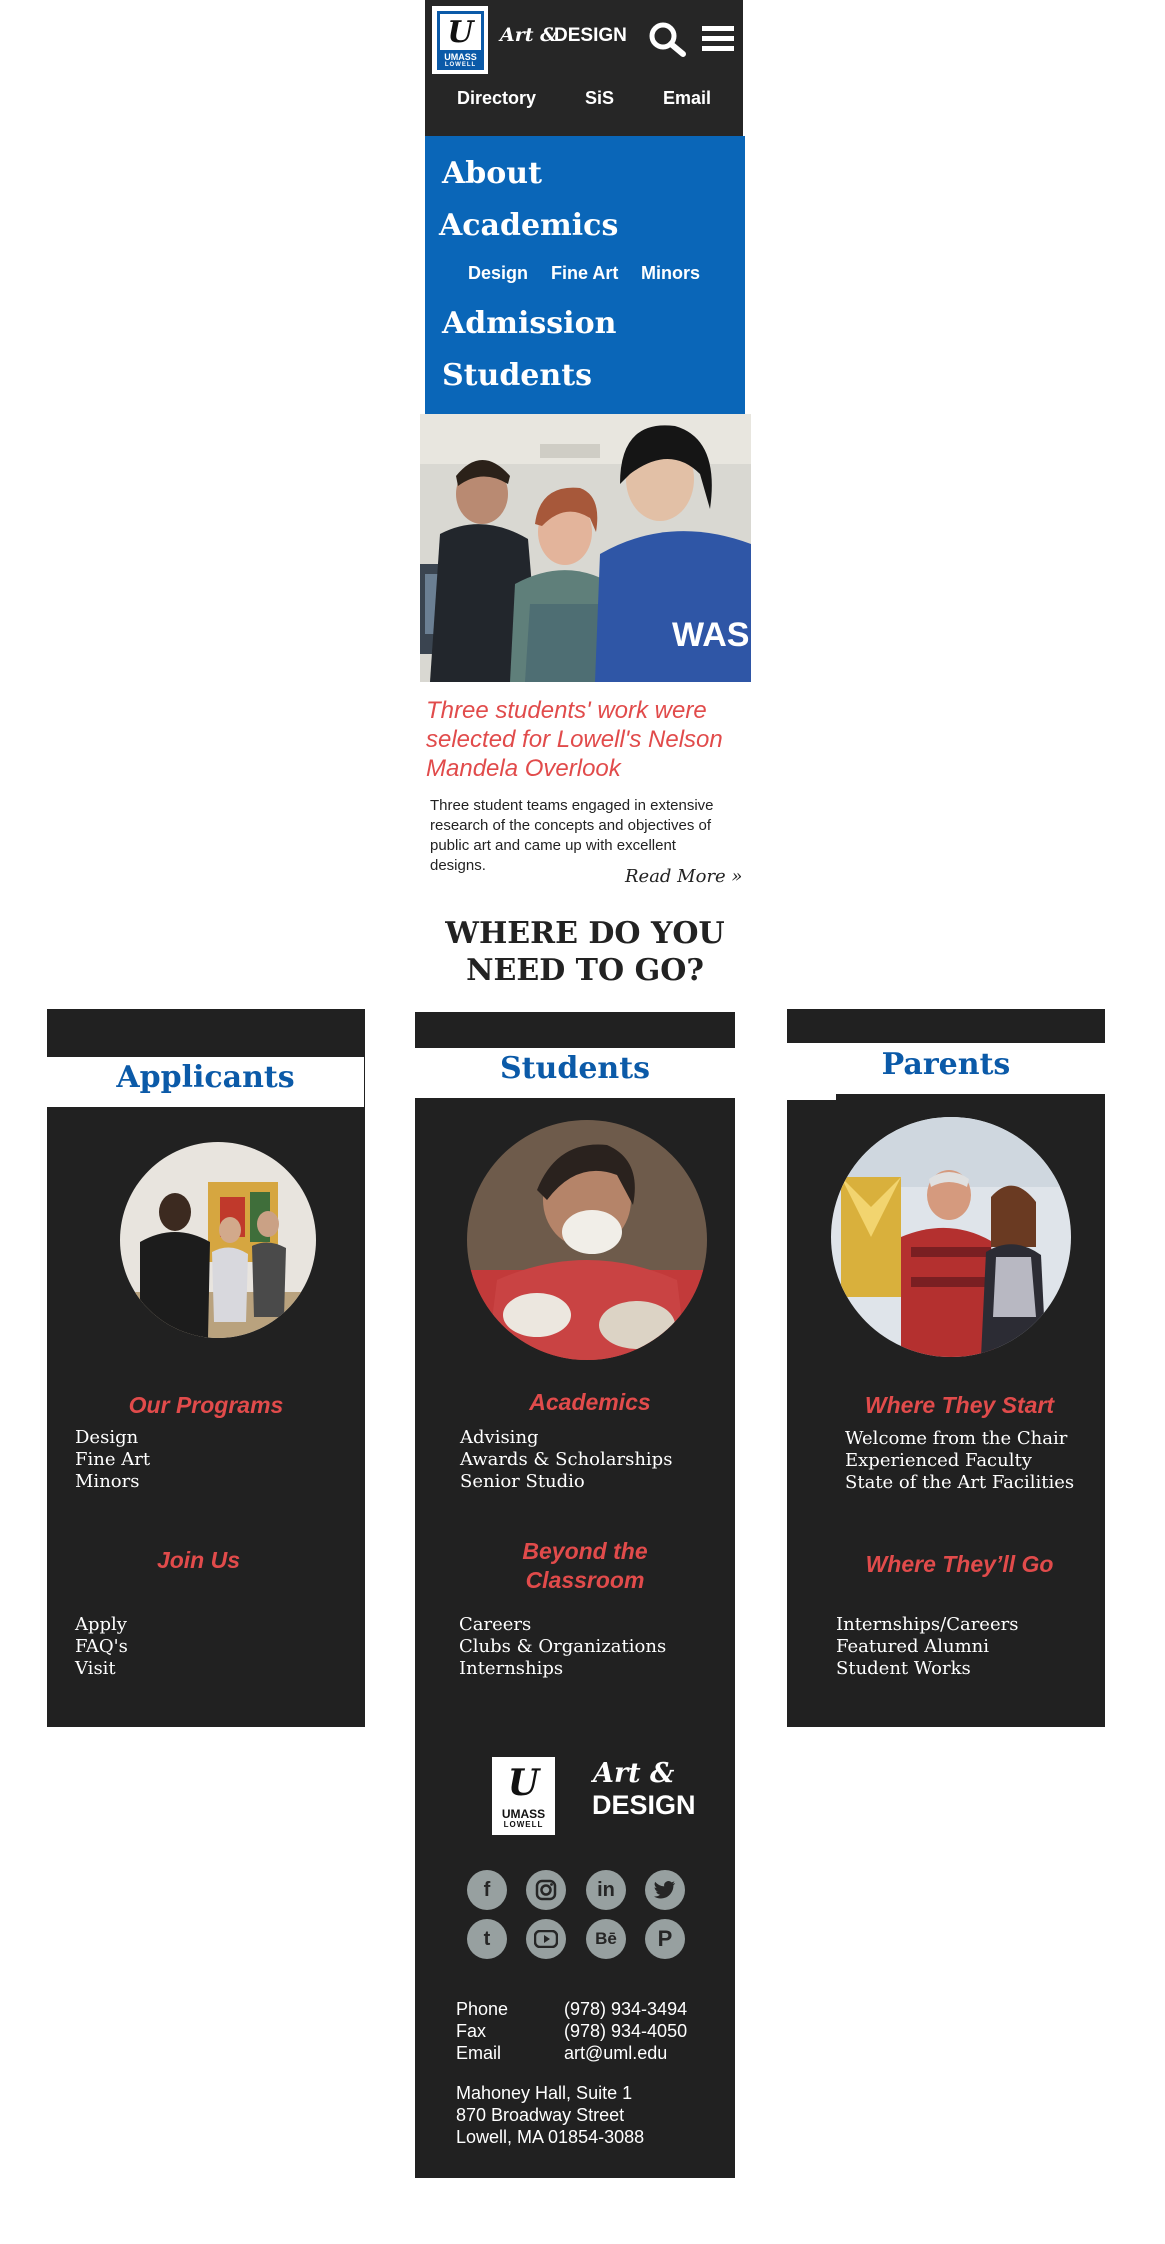  I want to click on list-item: State of the Art Facilities, so click(972, 1483).